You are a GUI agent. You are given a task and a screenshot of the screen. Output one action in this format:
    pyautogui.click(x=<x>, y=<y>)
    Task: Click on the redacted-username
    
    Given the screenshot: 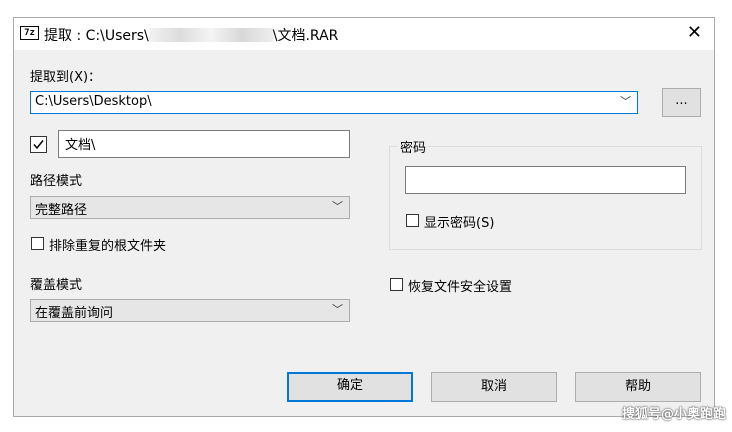 What is the action you would take?
    pyautogui.click(x=210, y=35)
    